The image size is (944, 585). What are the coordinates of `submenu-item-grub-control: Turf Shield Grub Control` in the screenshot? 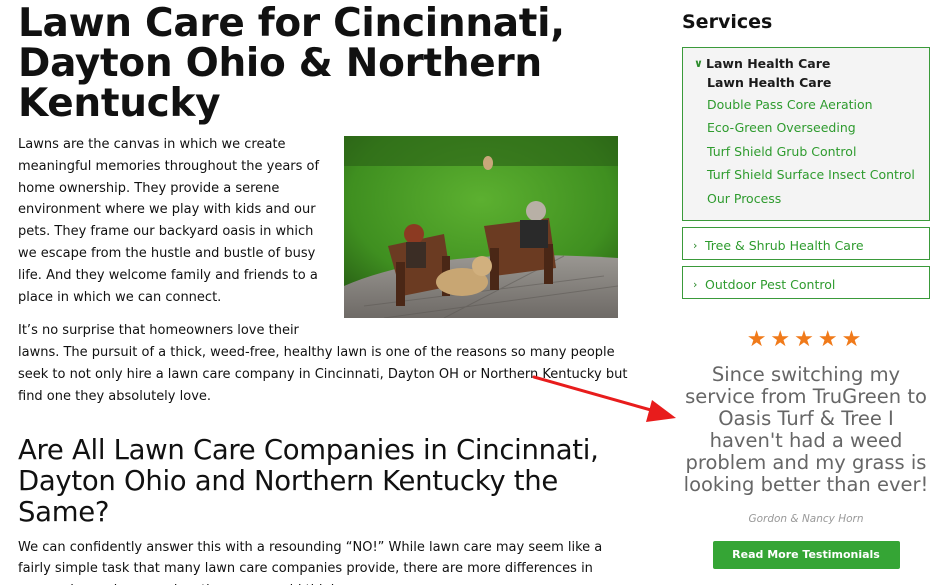 It's located at (813, 151).